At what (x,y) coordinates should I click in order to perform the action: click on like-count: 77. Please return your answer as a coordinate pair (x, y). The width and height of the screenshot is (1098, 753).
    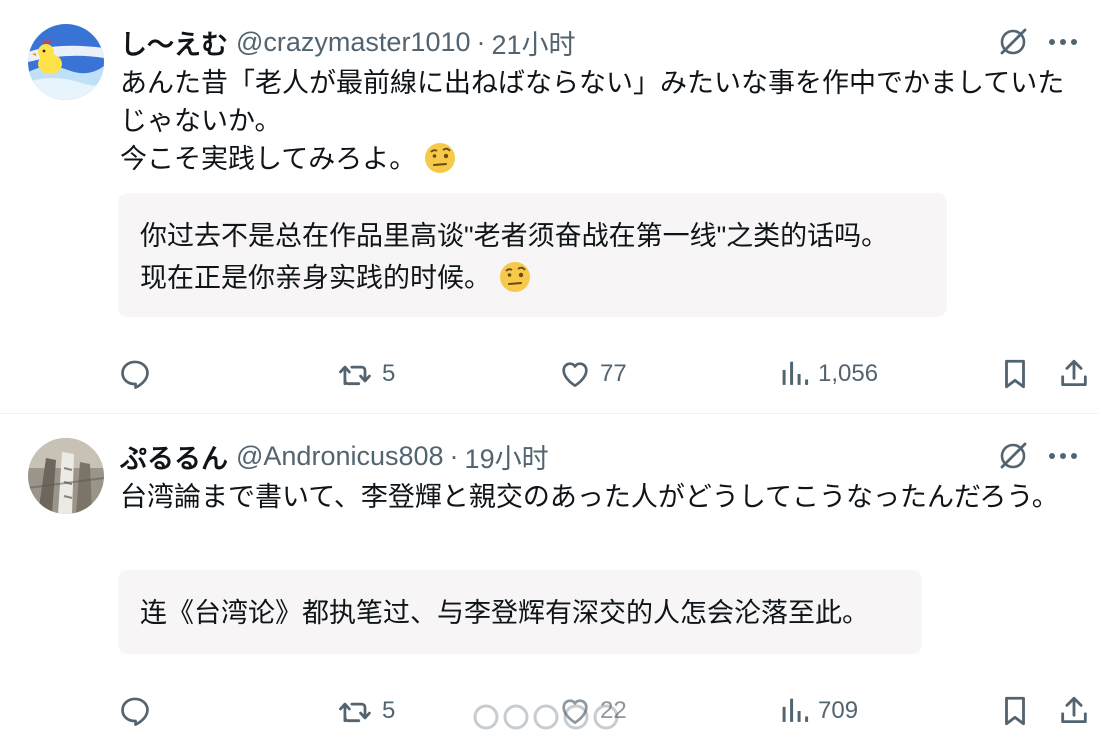
    Looking at the image, I should click on (613, 373).